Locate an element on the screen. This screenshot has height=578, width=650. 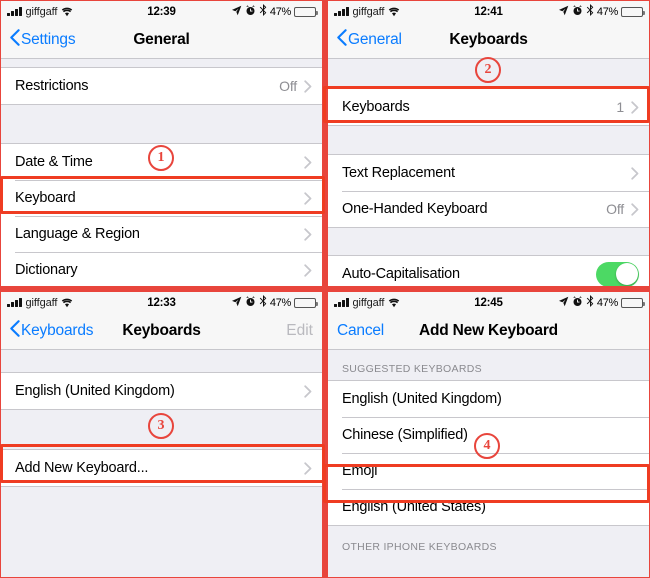
row-label: Chinese (Simplified) is located at coordinates (405, 435).